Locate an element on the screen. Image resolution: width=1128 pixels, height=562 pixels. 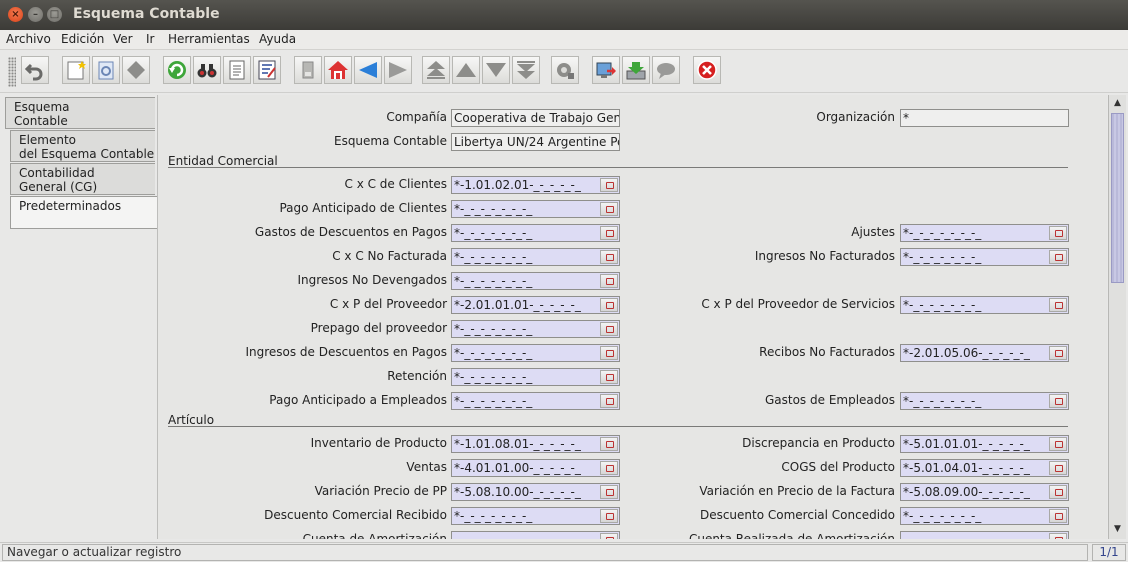
home-button is located at coordinates (338, 70).